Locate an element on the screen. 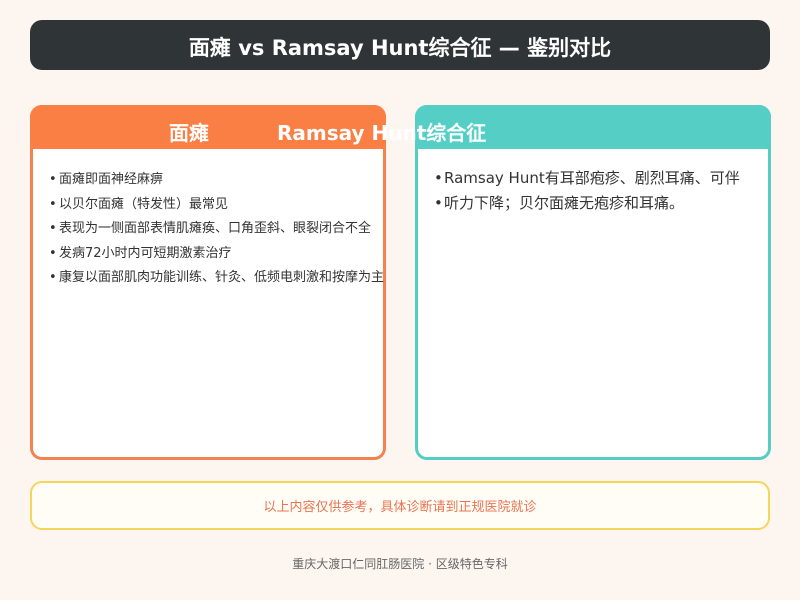 The width and height of the screenshot is (800, 600). disclaimer-box: 以上内容仅供参考，具体诊断请到正规医院就诊 is located at coordinates (400, 505).